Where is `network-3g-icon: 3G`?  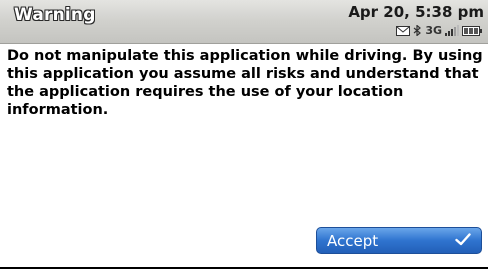 network-3g-icon: 3G is located at coordinates (433, 30).